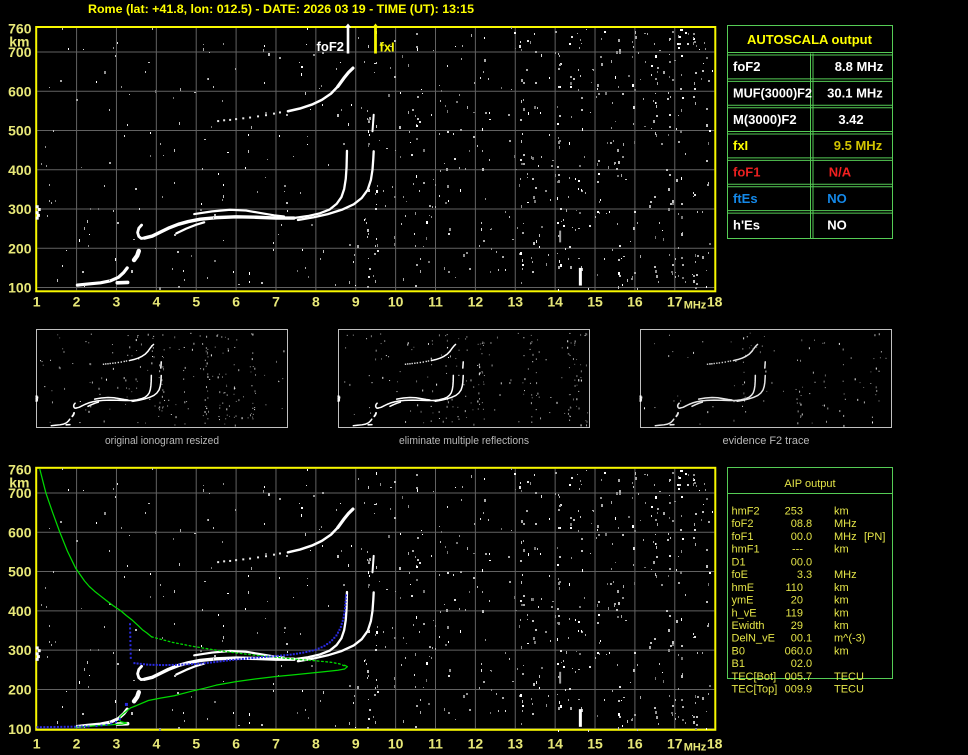 Image resolution: width=968 pixels, height=755 pixels. What do you see at coordinates (743, 601) in the screenshot?
I see `svg-text: ymE` at bounding box center [743, 601].